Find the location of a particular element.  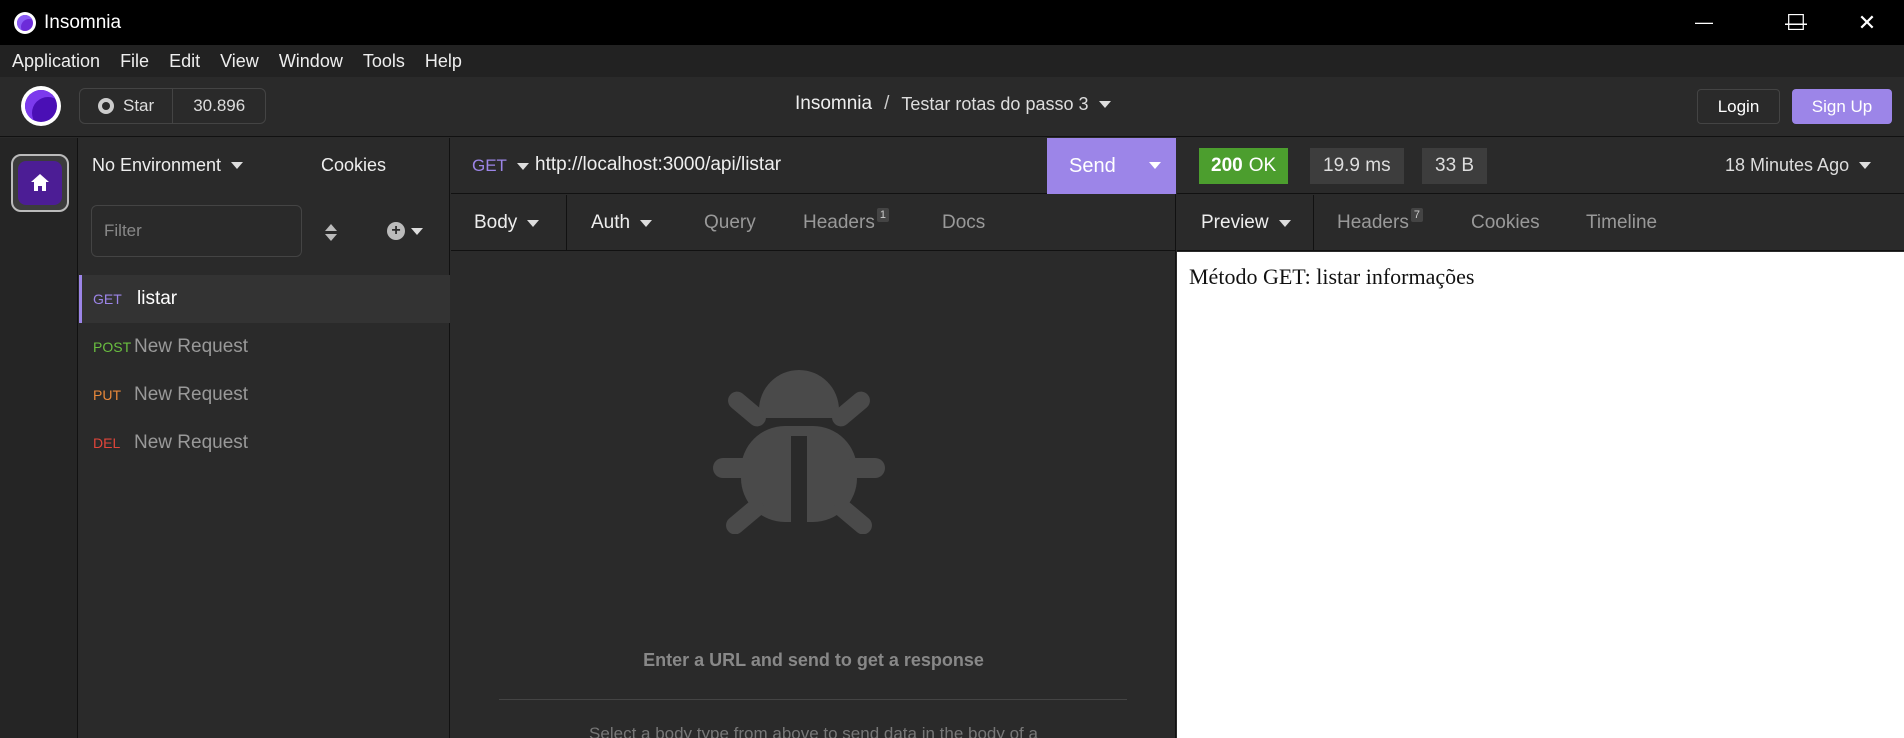

tab-body: Body is located at coordinates (507, 223).